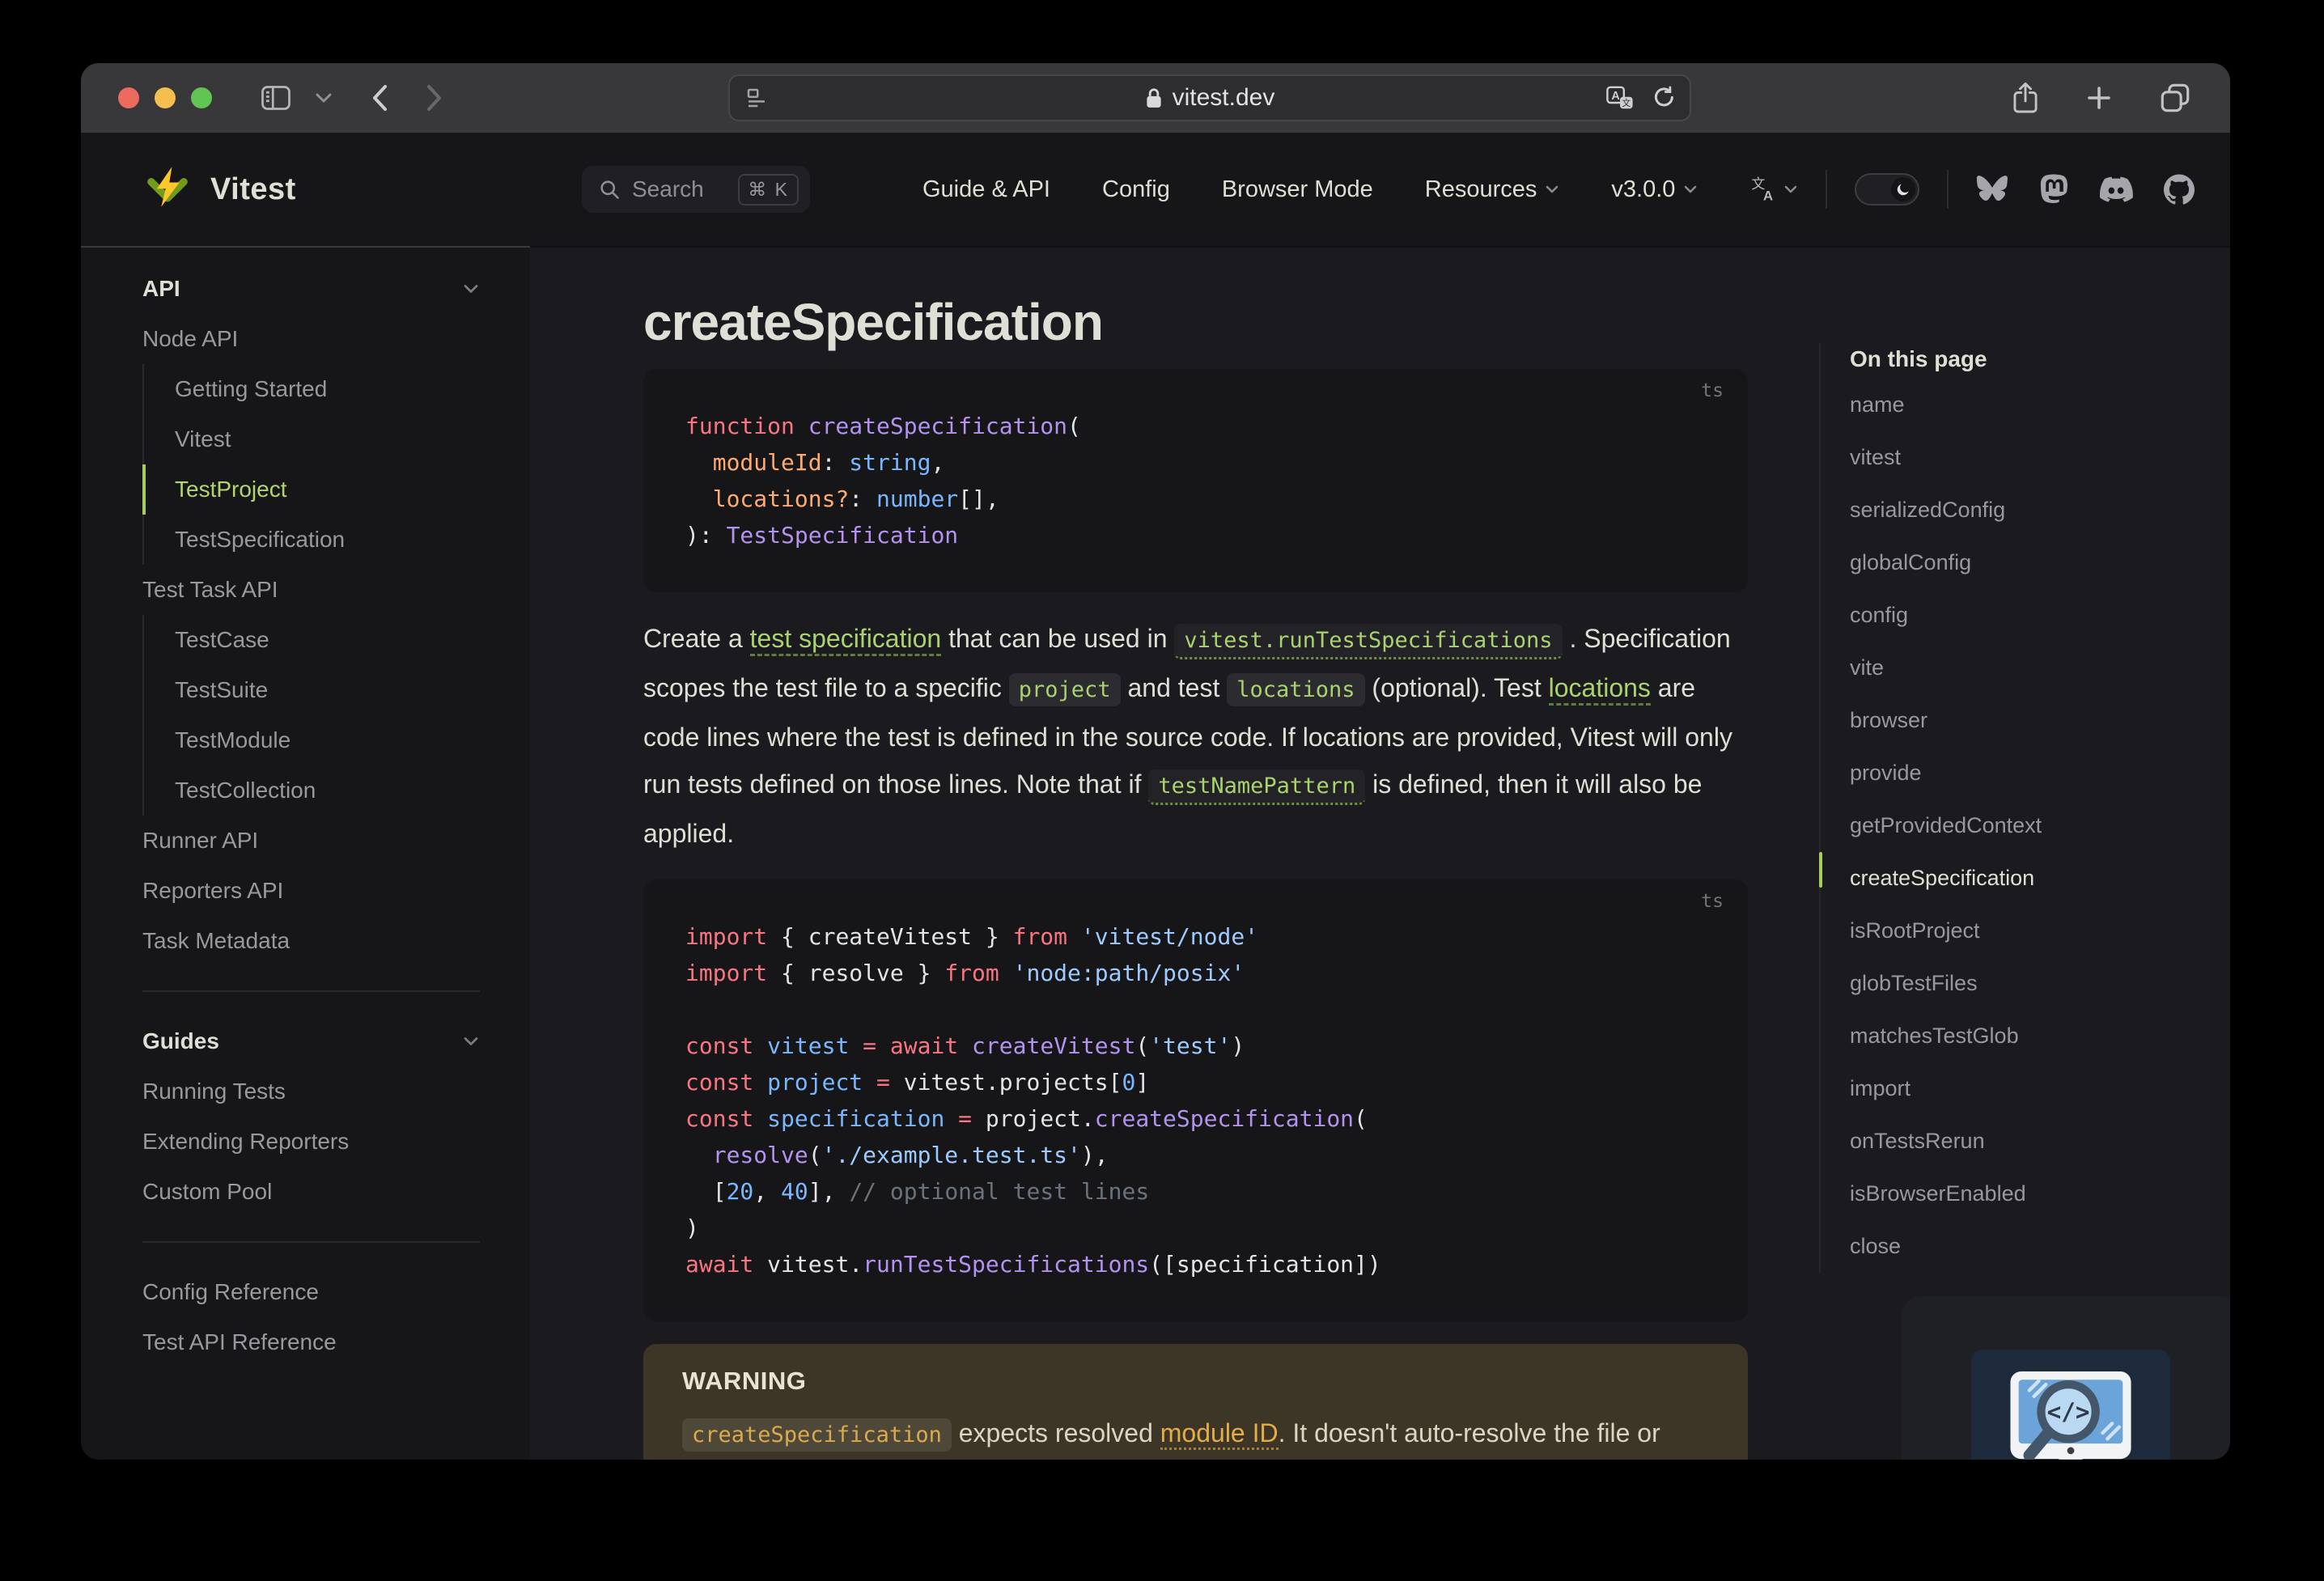  What do you see at coordinates (128, 97) in the screenshot?
I see `close-window-button` at bounding box center [128, 97].